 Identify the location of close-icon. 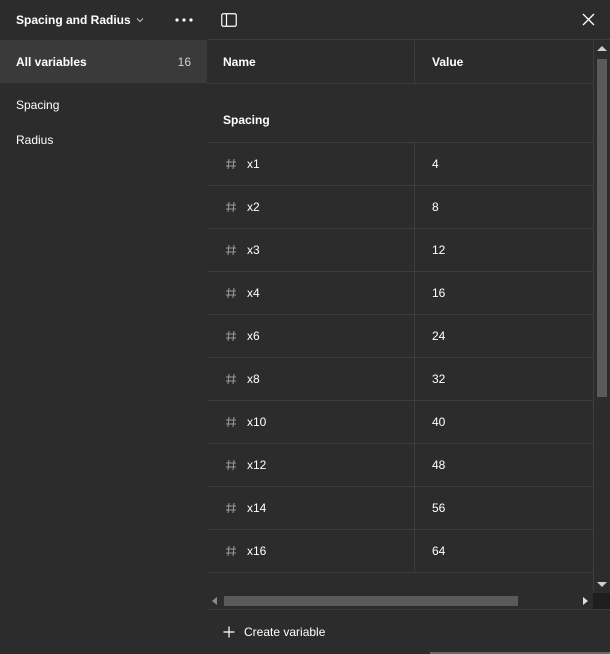
(588, 19).